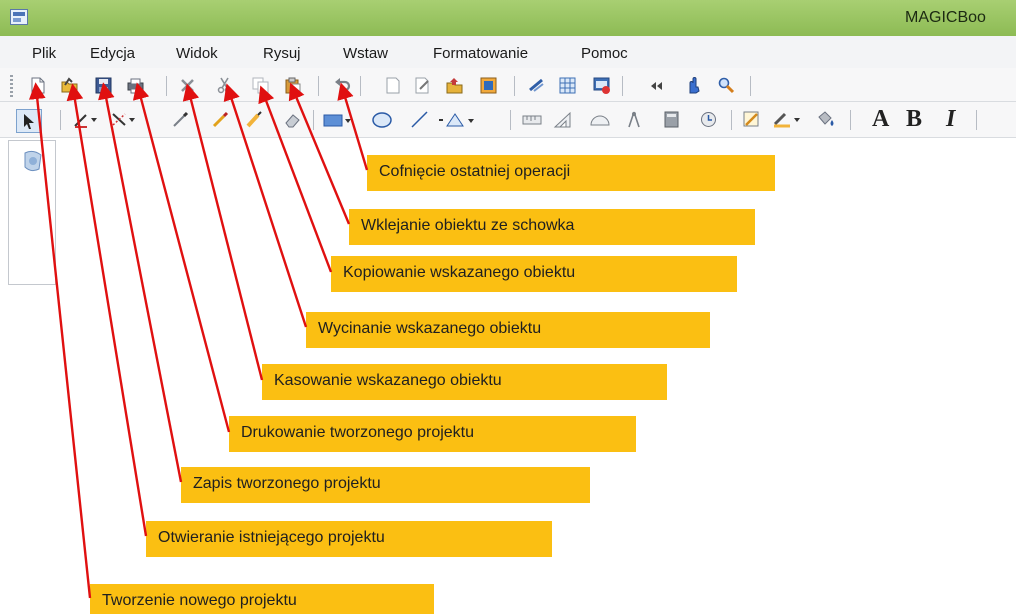 This screenshot has height=614, width=1016. I want to click on select-arrow-icon, so click(29, 121).